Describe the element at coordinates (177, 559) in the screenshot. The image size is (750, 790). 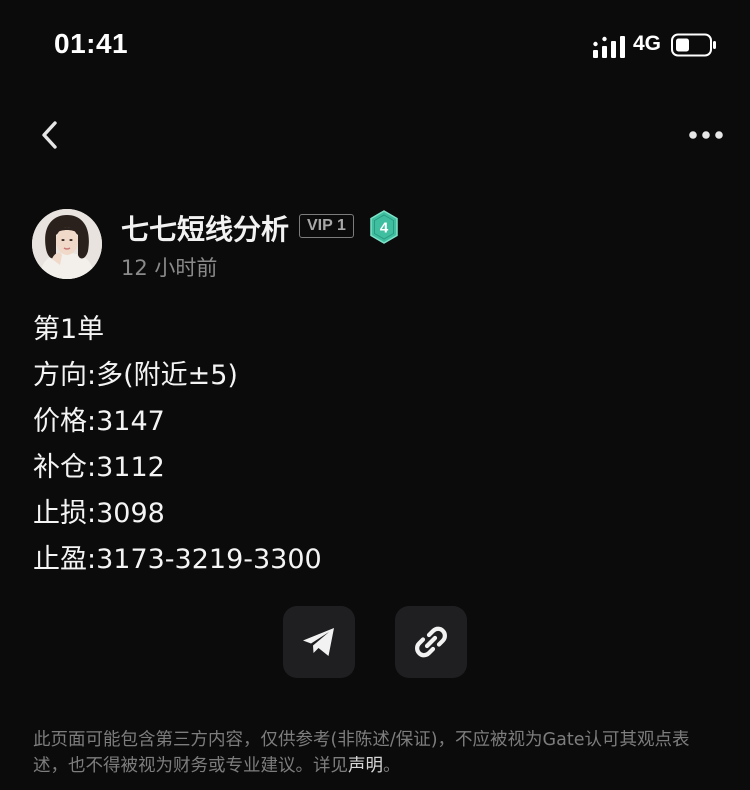
I see `post-line: 止盈:3173-3219-3300` at that location.